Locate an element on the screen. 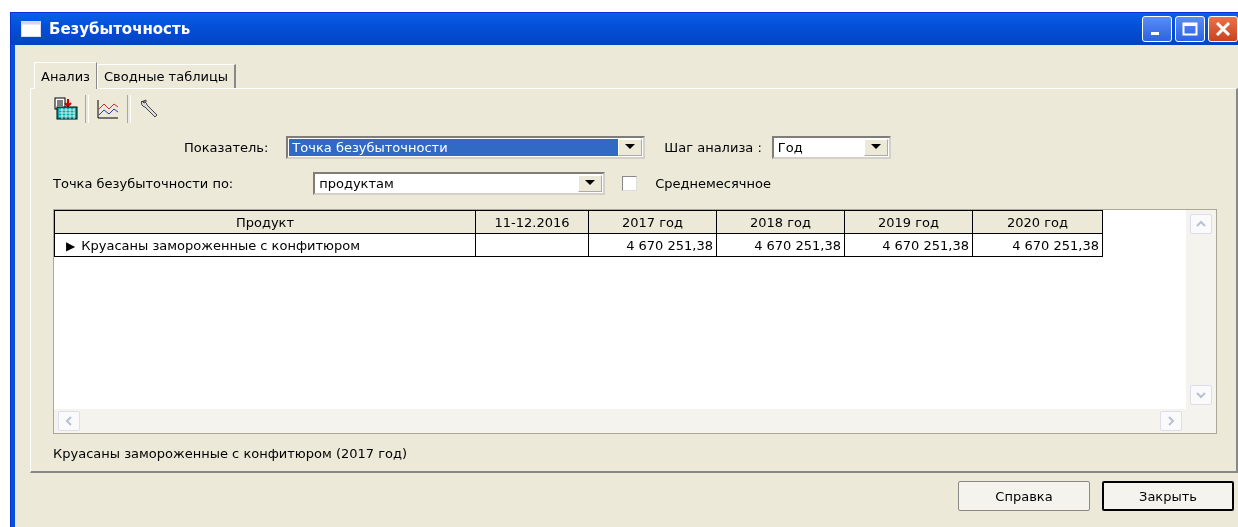 The image size is (1238, 527). dialog-button: Закрыть is located at coordinates (1168, 496).